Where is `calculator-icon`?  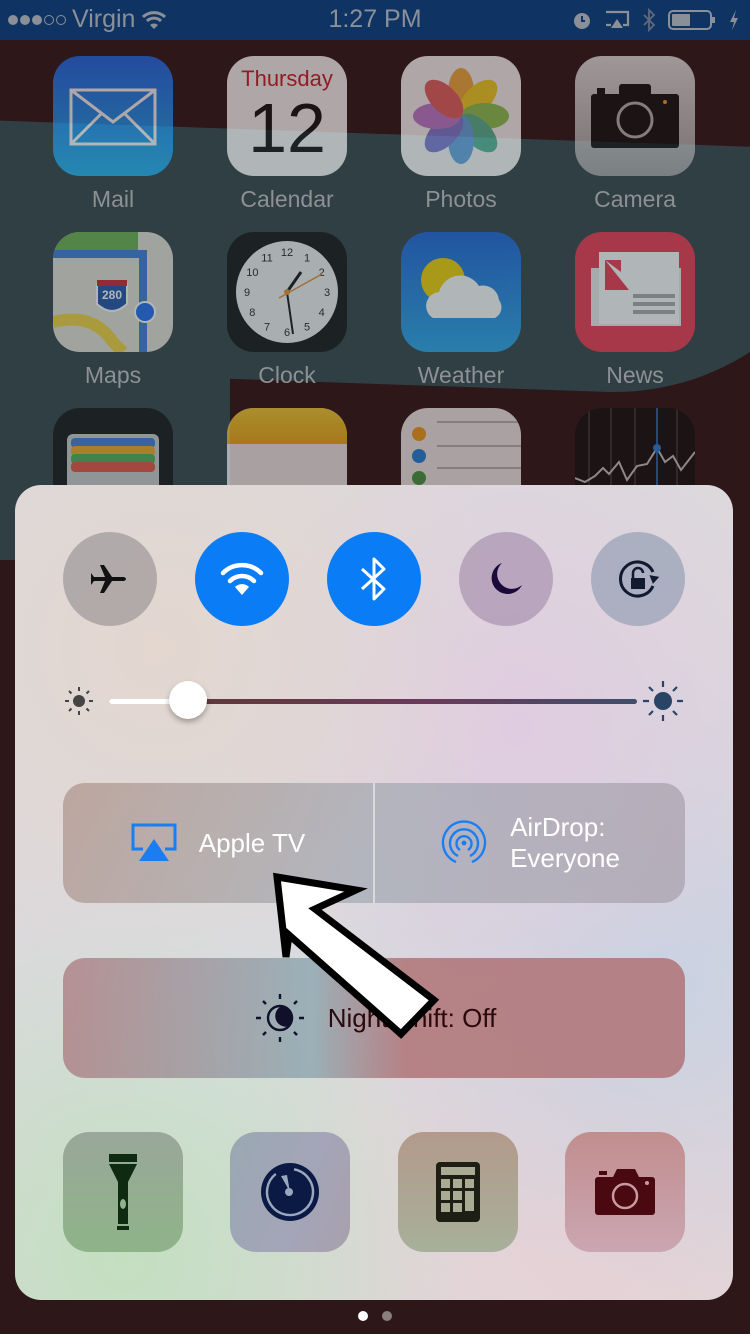 calculator-icon is located at coordinates (458, 1192).